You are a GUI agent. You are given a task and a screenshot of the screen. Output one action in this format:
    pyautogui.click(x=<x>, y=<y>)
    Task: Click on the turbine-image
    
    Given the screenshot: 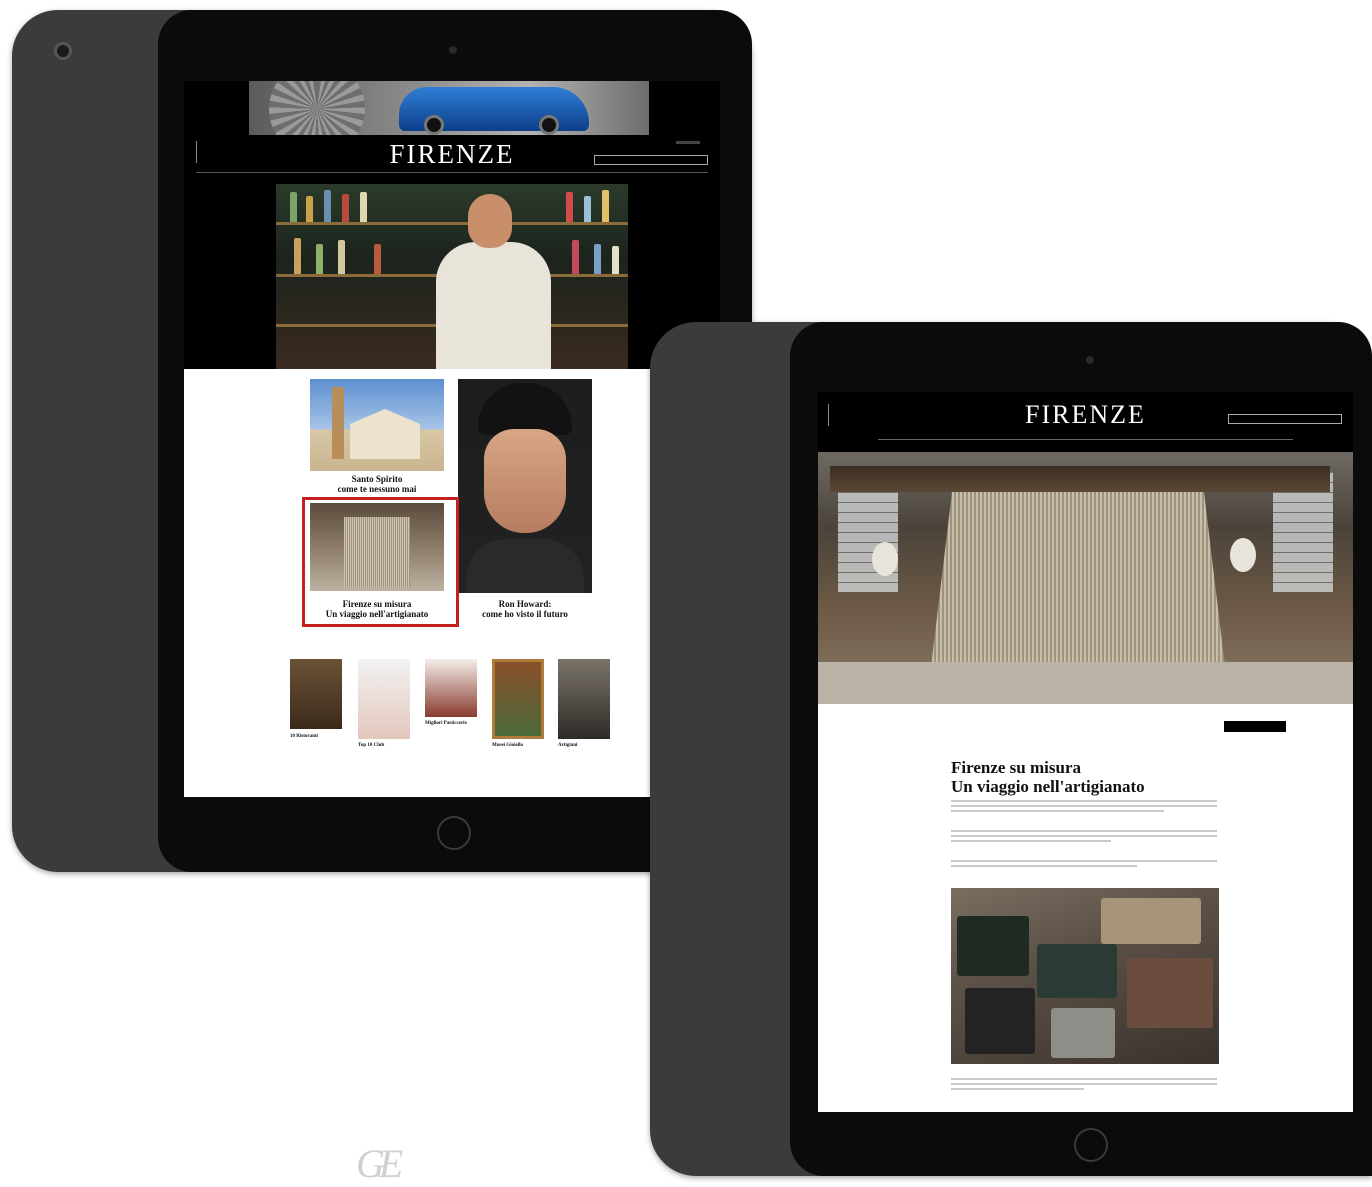 What is the action you would take?
    pyautogui.click(x=317, y=108)
    